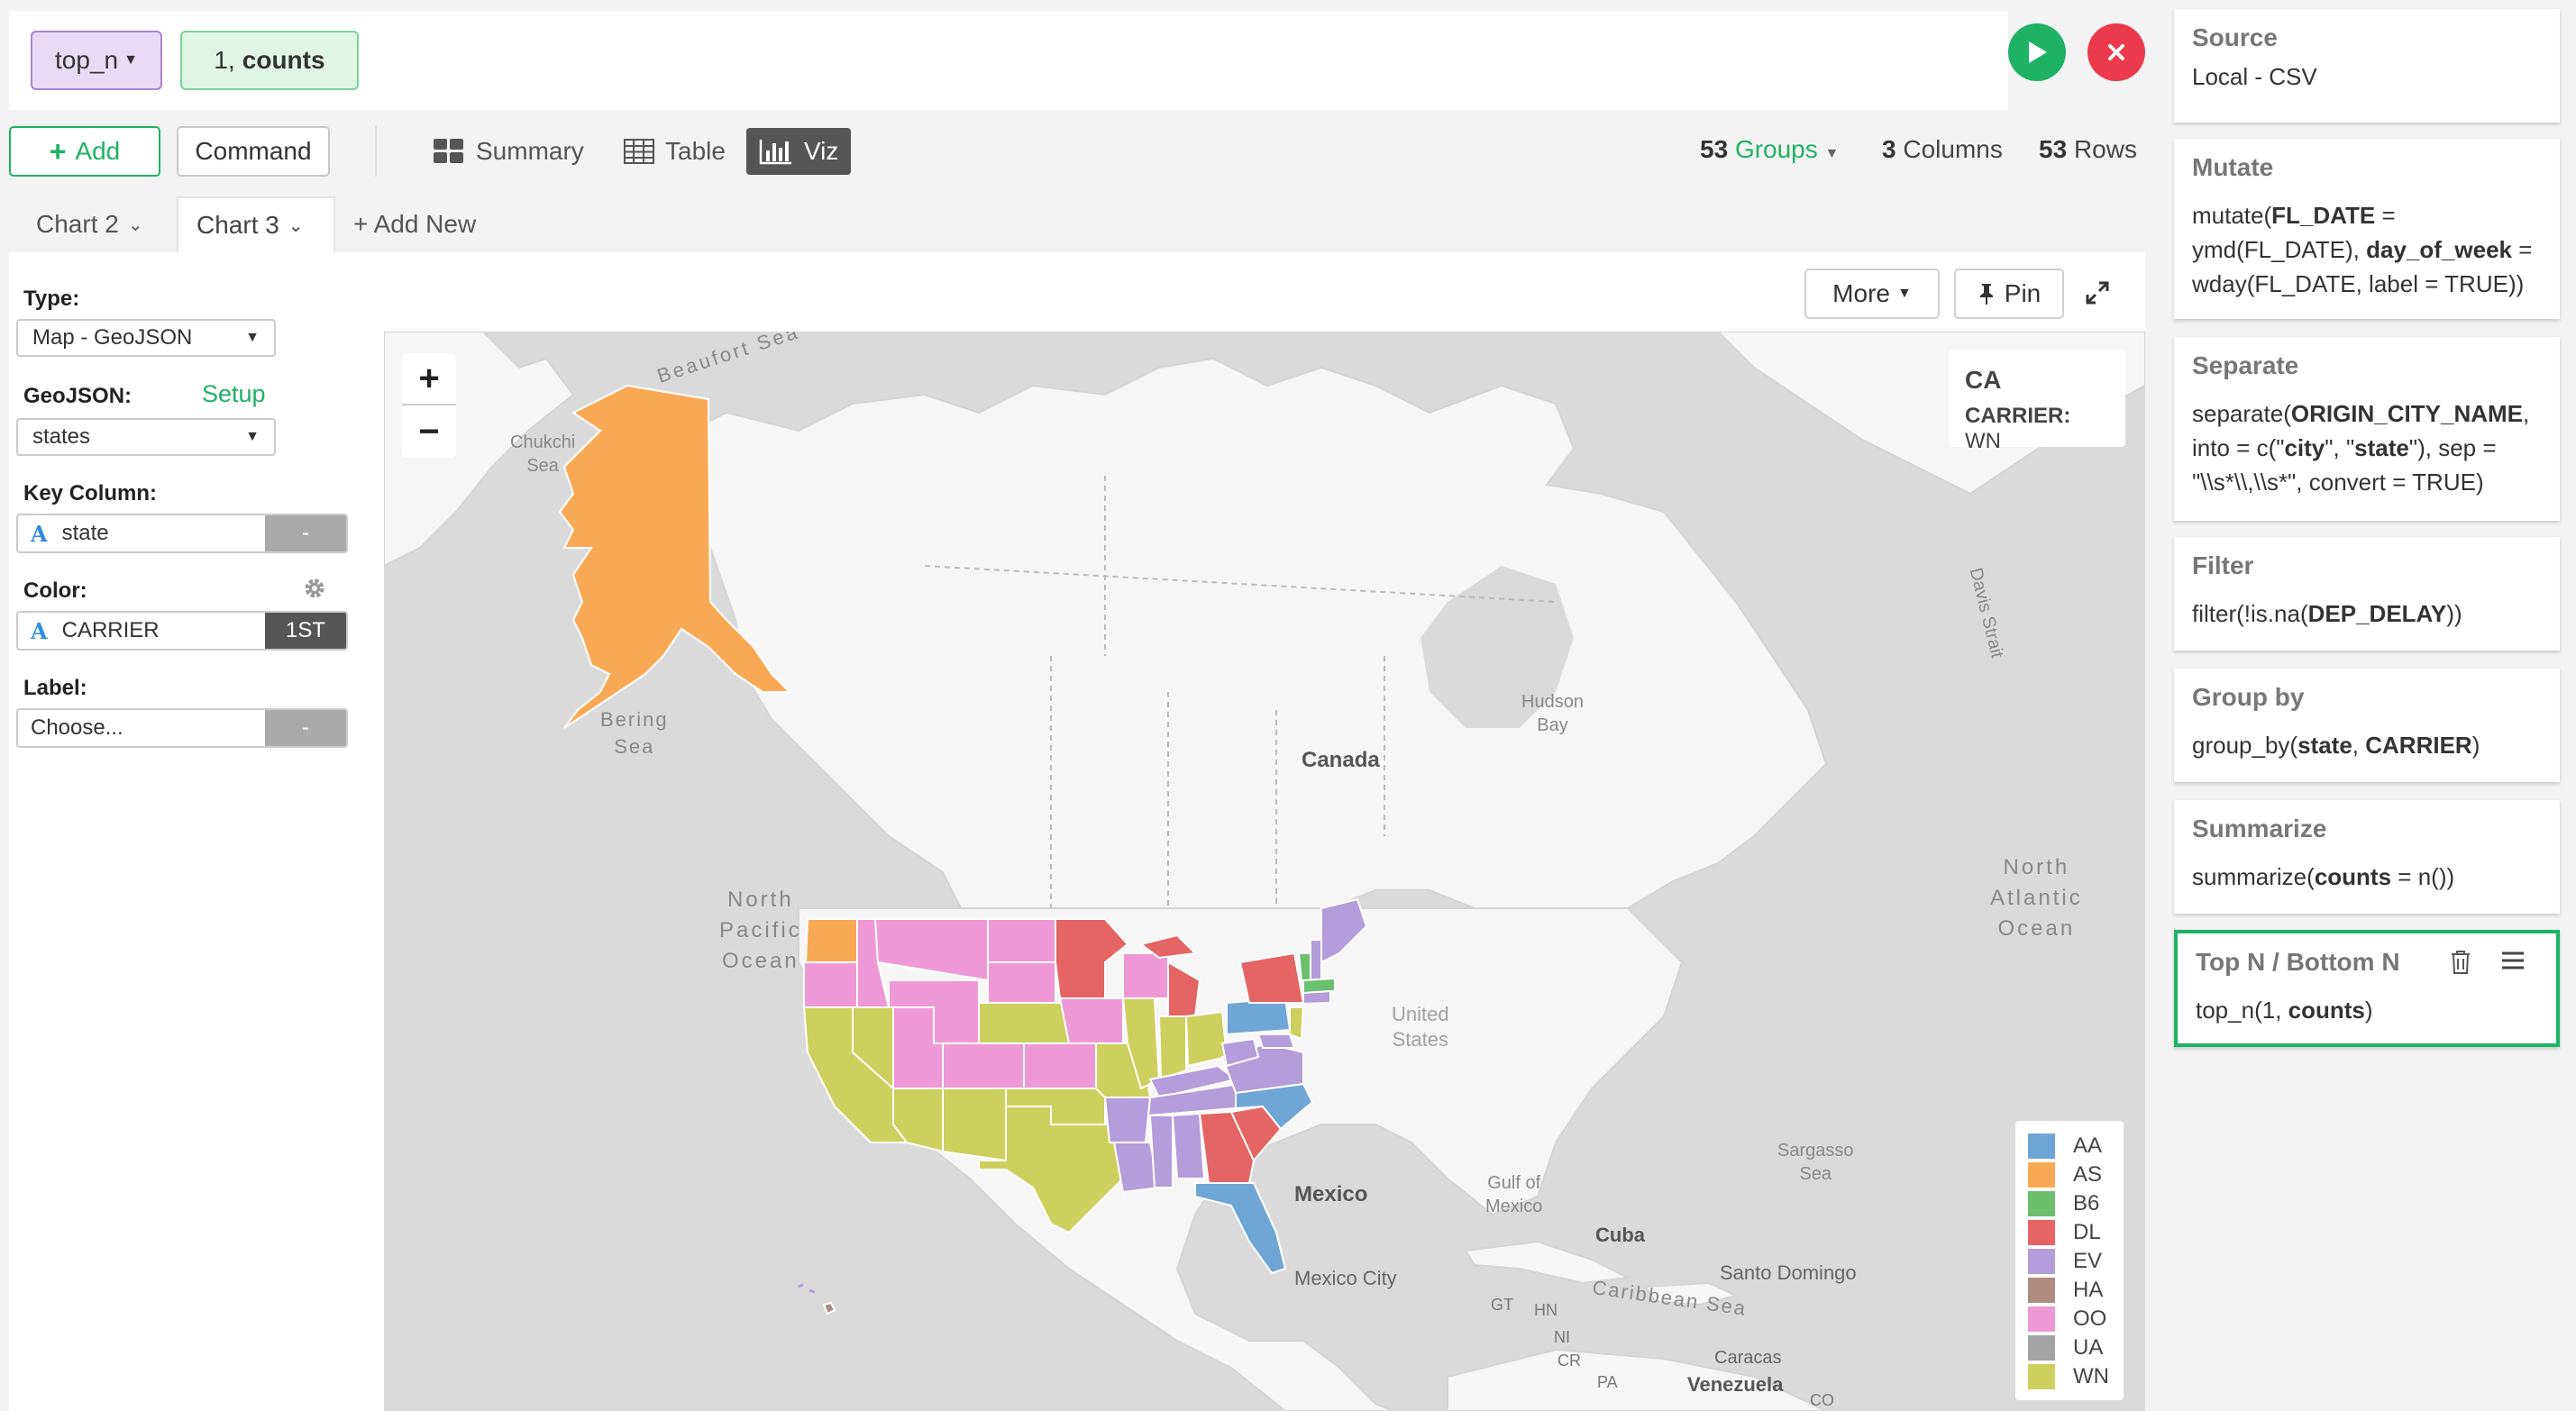 This screenshot has height=1411, width=2576. I want to click on groups-label: Groups, so click(1776, 149).